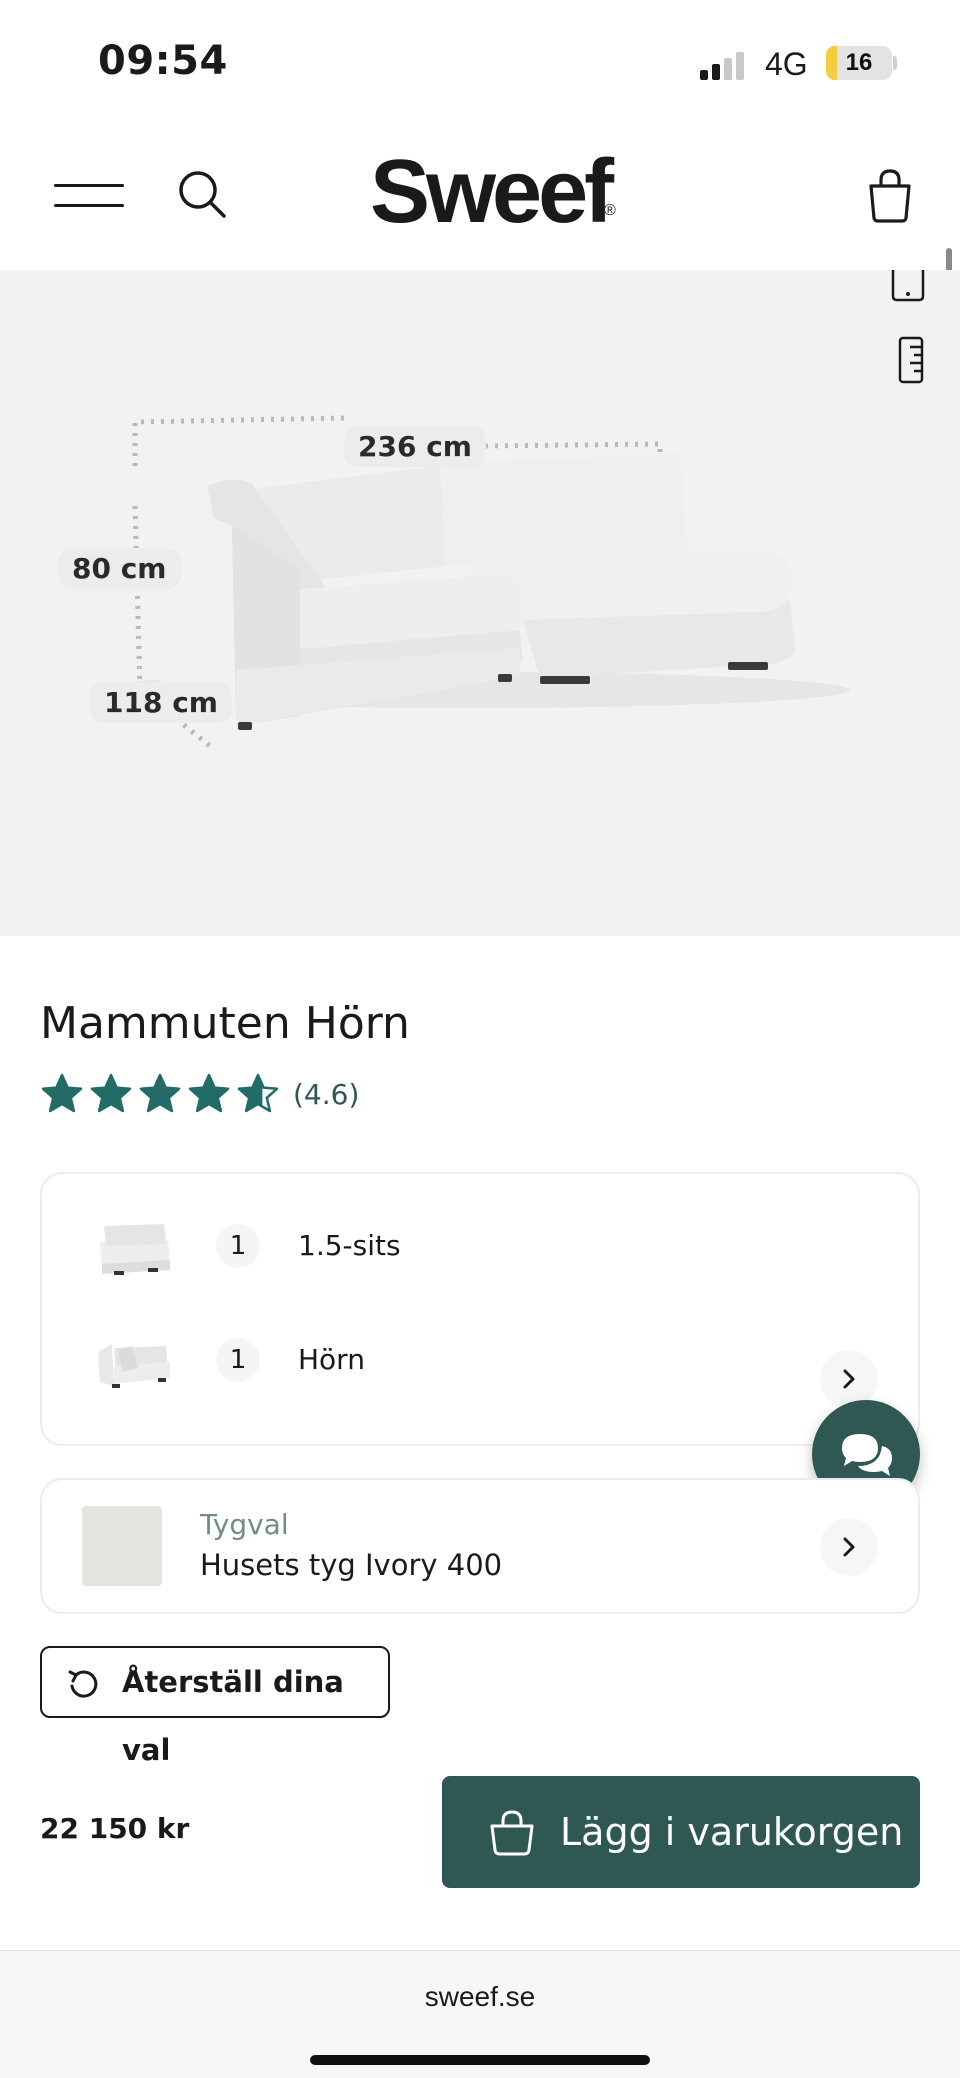 This screenshot has height=2078, width=960. I want to click on width-dimension: 236 cm, so click(415, 446).